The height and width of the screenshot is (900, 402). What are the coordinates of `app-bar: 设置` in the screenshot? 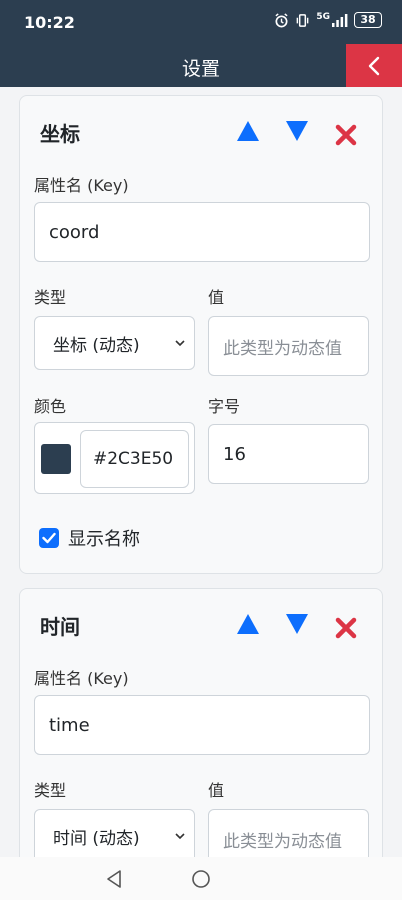 It's located at (201, 65).